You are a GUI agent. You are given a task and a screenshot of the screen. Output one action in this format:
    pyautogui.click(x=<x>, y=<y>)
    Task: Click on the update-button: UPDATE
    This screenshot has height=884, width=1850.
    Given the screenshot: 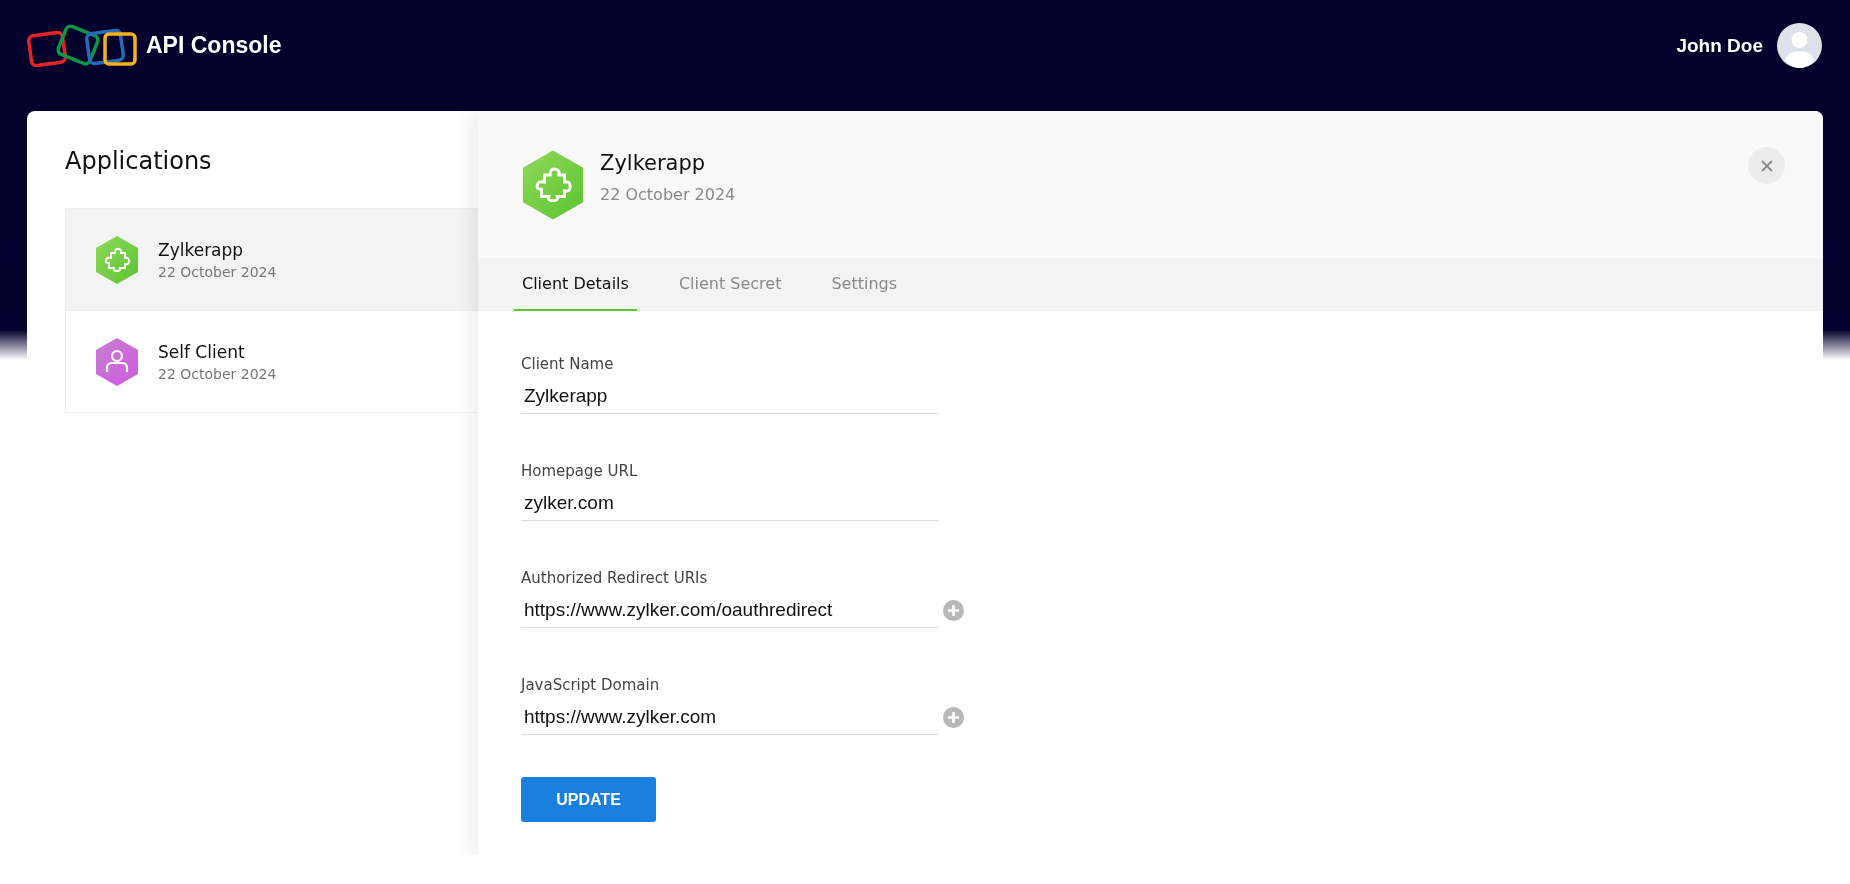 What is the action you would take?
    pyautogui.click(x=588, y=799)
    